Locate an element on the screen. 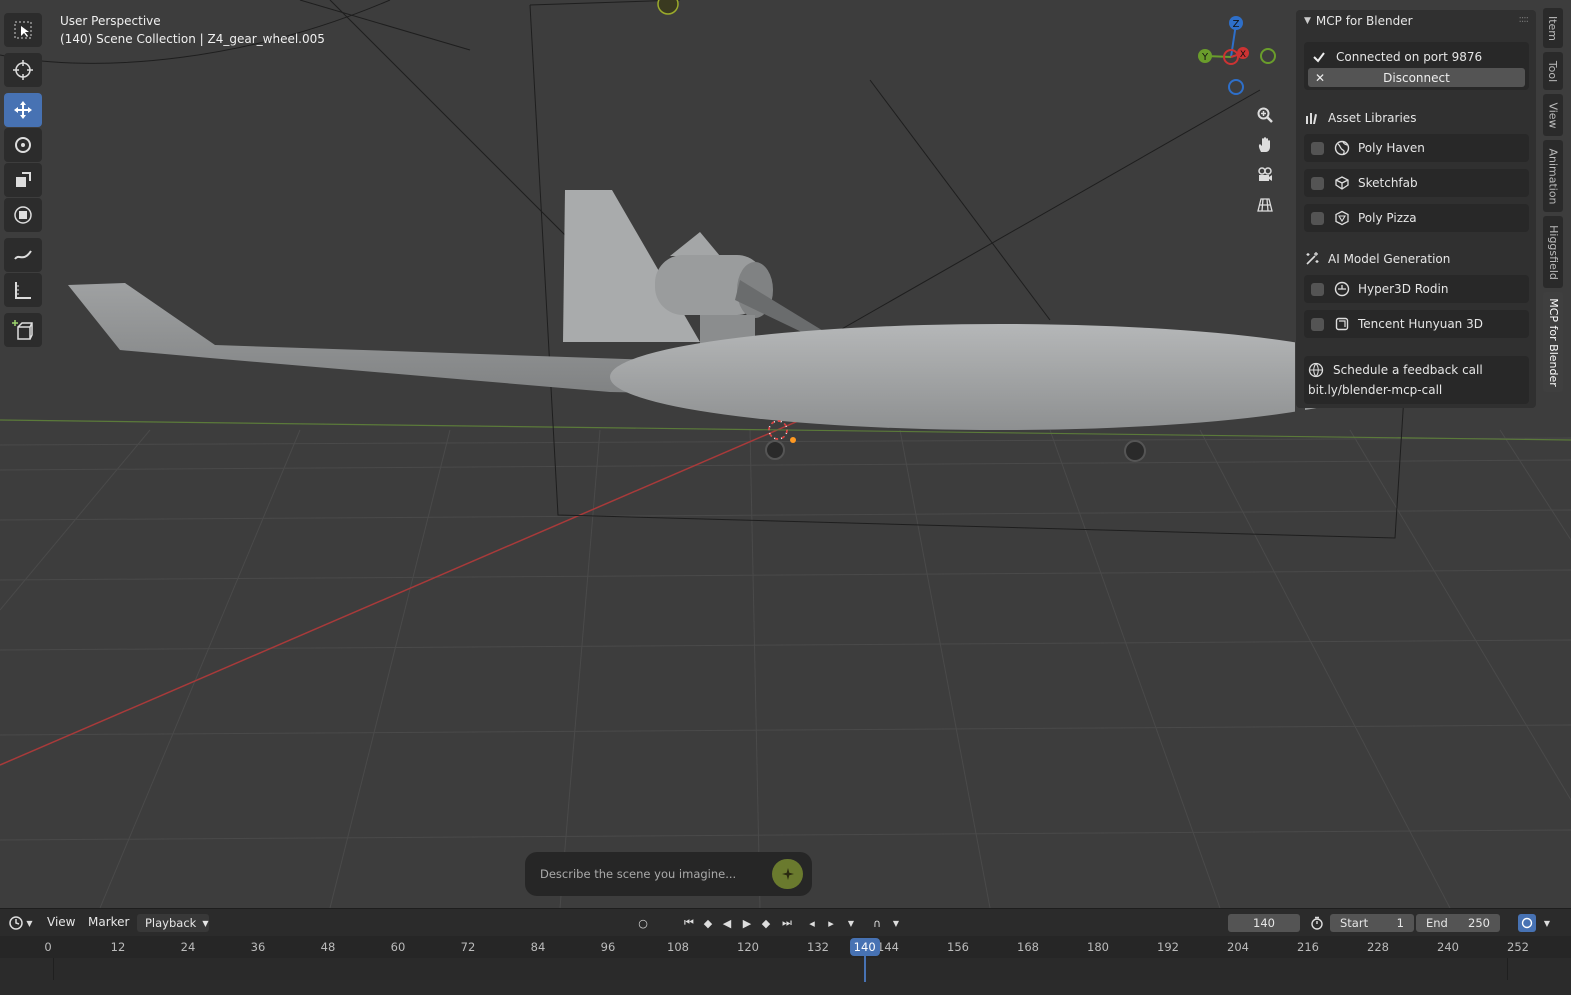 Image resolution: width=1571 pixels, height=995 pixels. tab-label: Animation is located at coordinates (1553, 176).